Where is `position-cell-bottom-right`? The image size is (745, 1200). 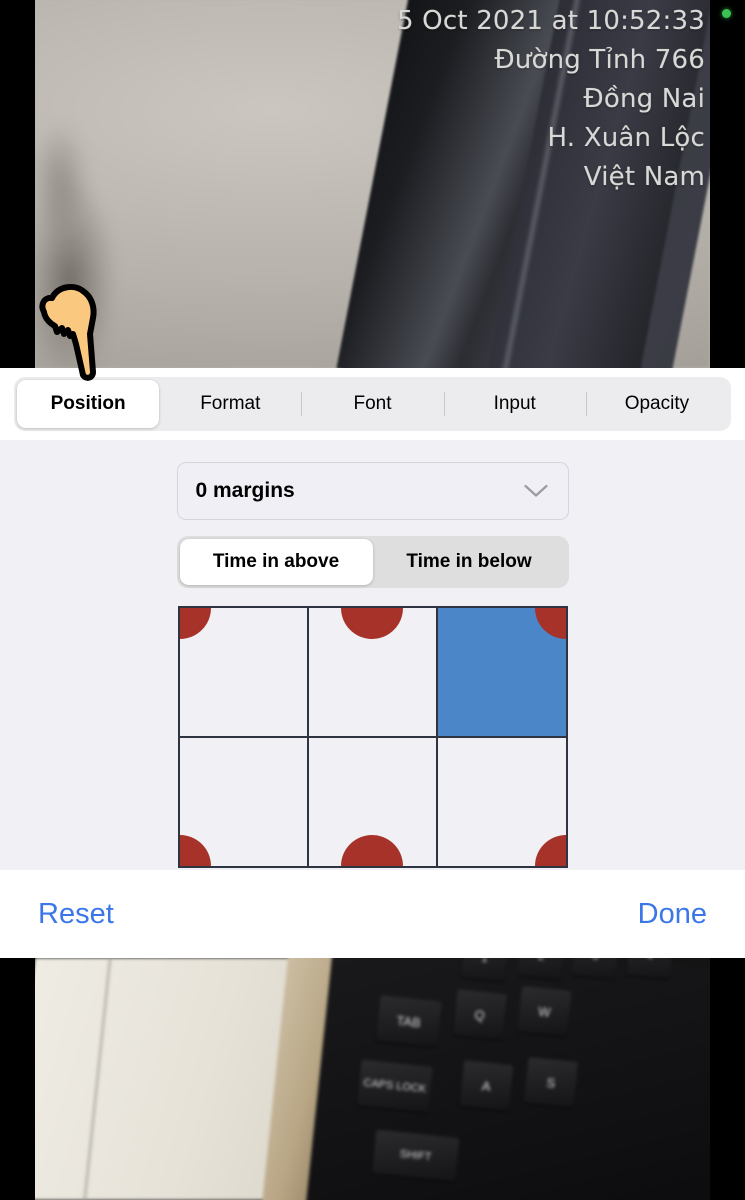 position-cell-bottom-right is located at coordinates (502, 802).